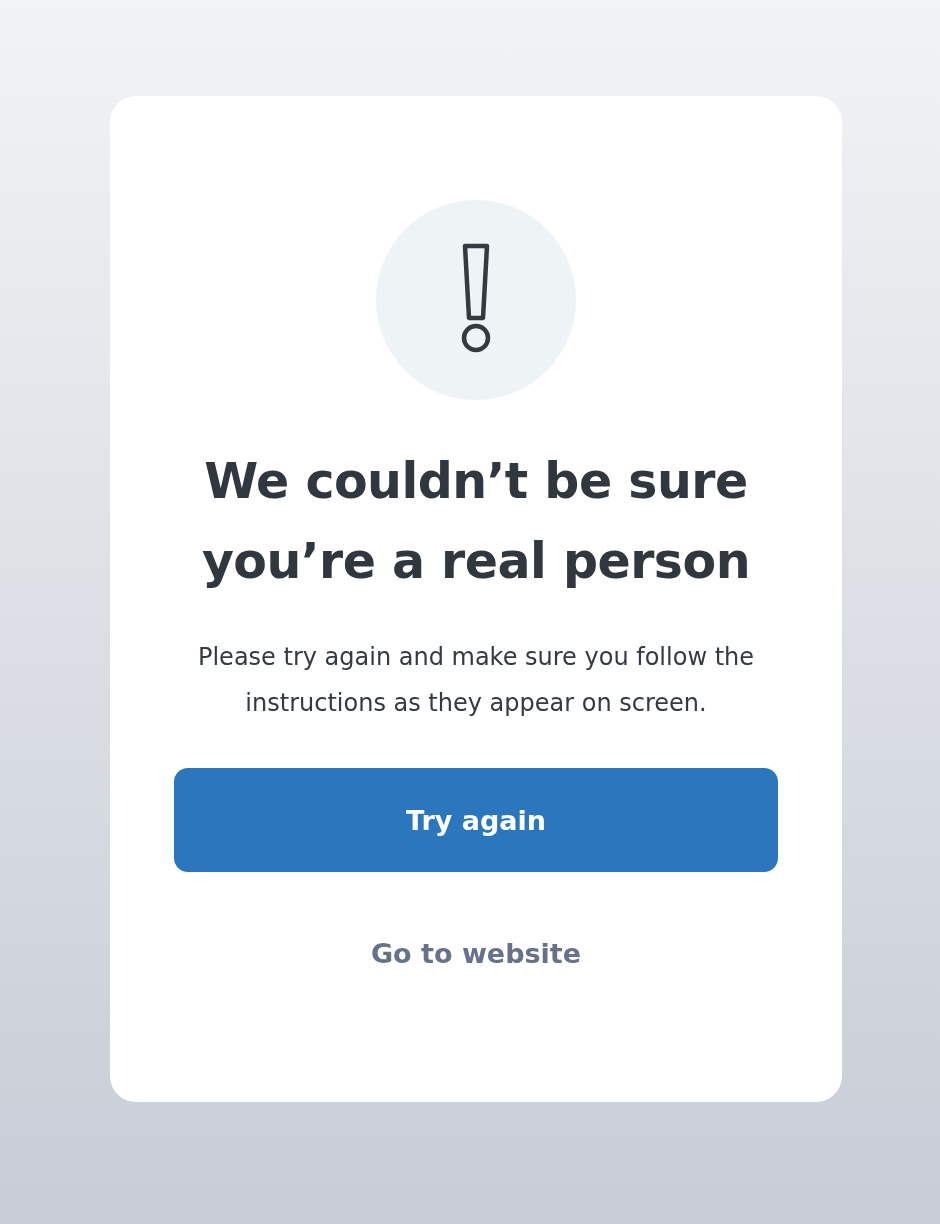 This screenshot has width=940, height=1224. What do you see at coordinates (476, 820) in the screenshot?
I see `try-again-button: Try again` at bounding box center [476, 820].